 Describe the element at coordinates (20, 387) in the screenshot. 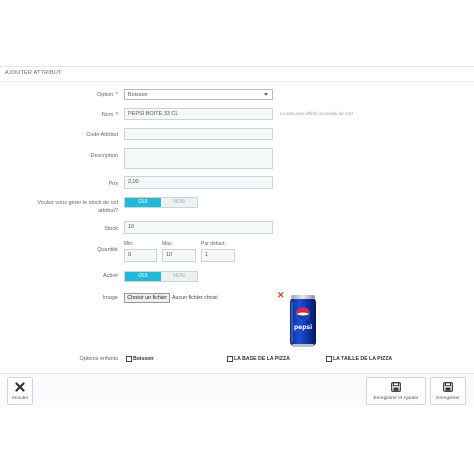

I see `close-icon` at that location.